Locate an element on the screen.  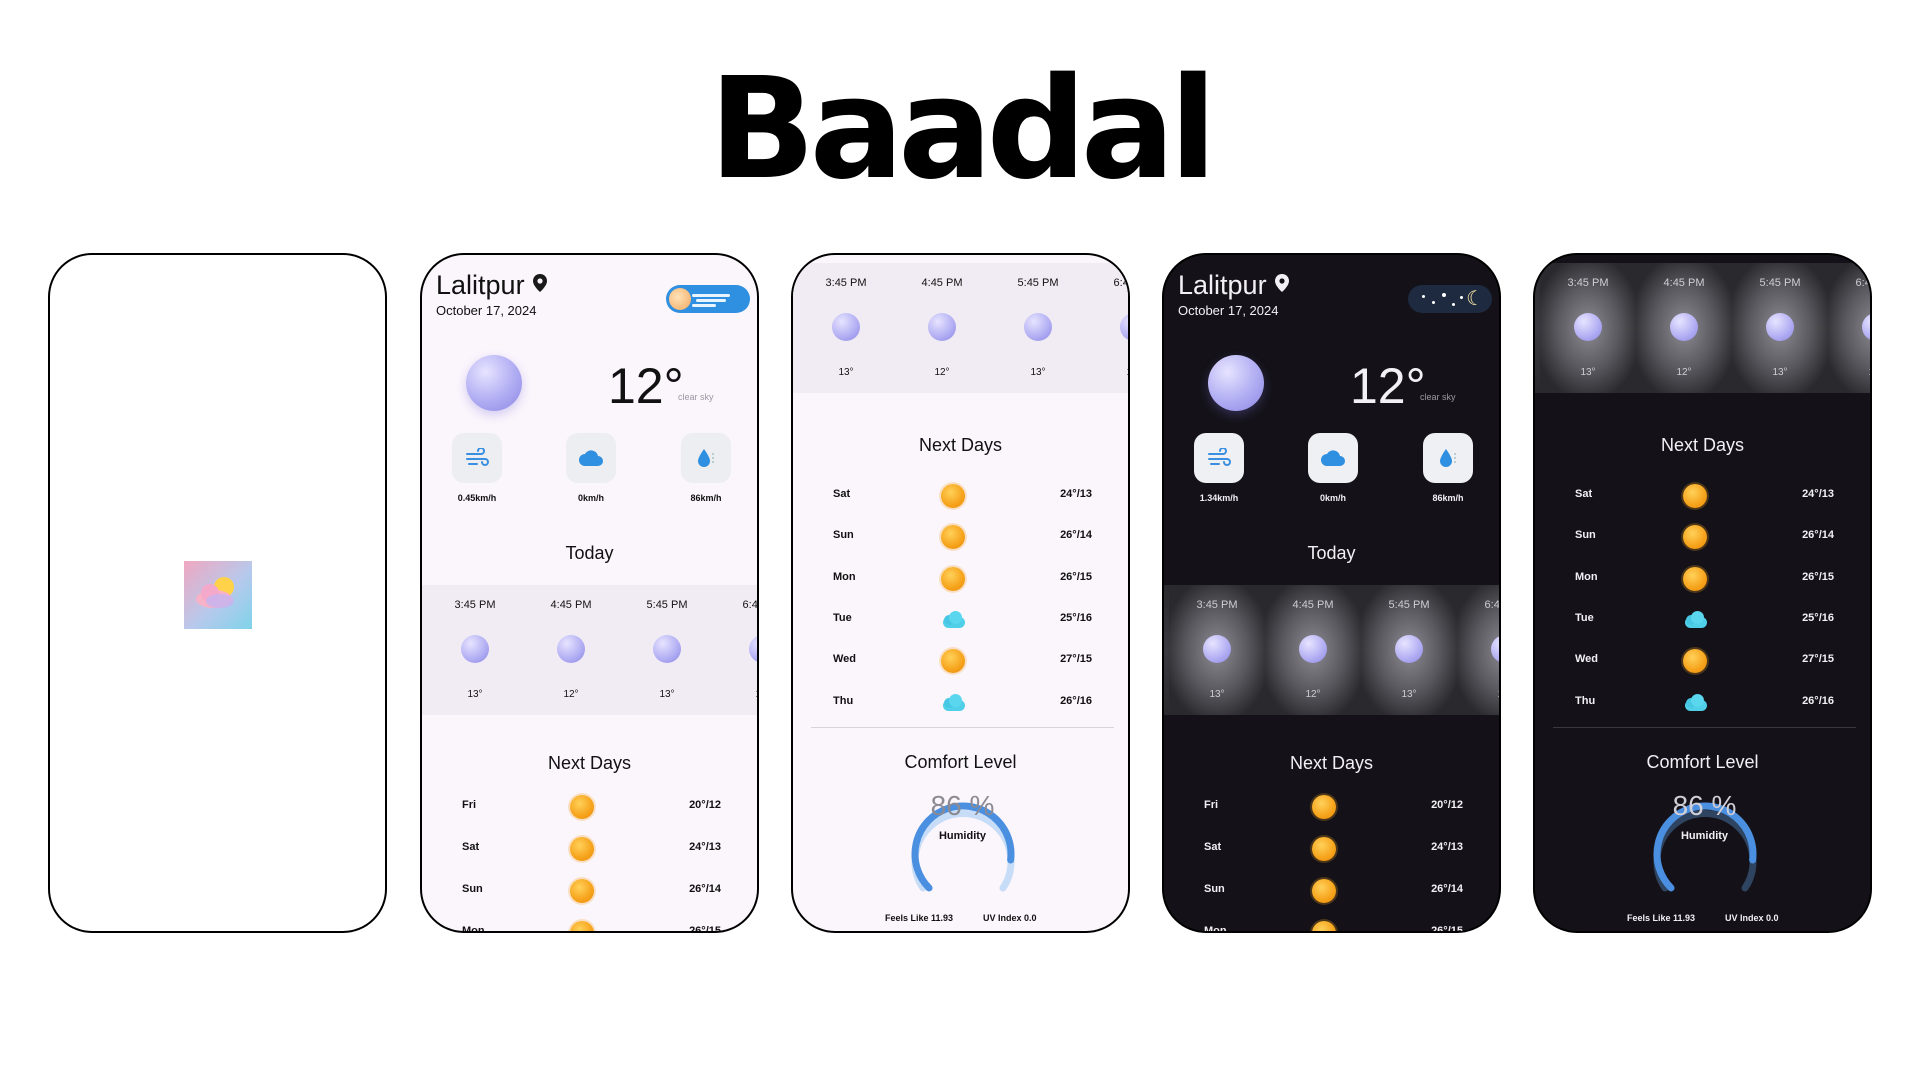
hour-time: 3:45 PM is located at coordinates (1588, 283).